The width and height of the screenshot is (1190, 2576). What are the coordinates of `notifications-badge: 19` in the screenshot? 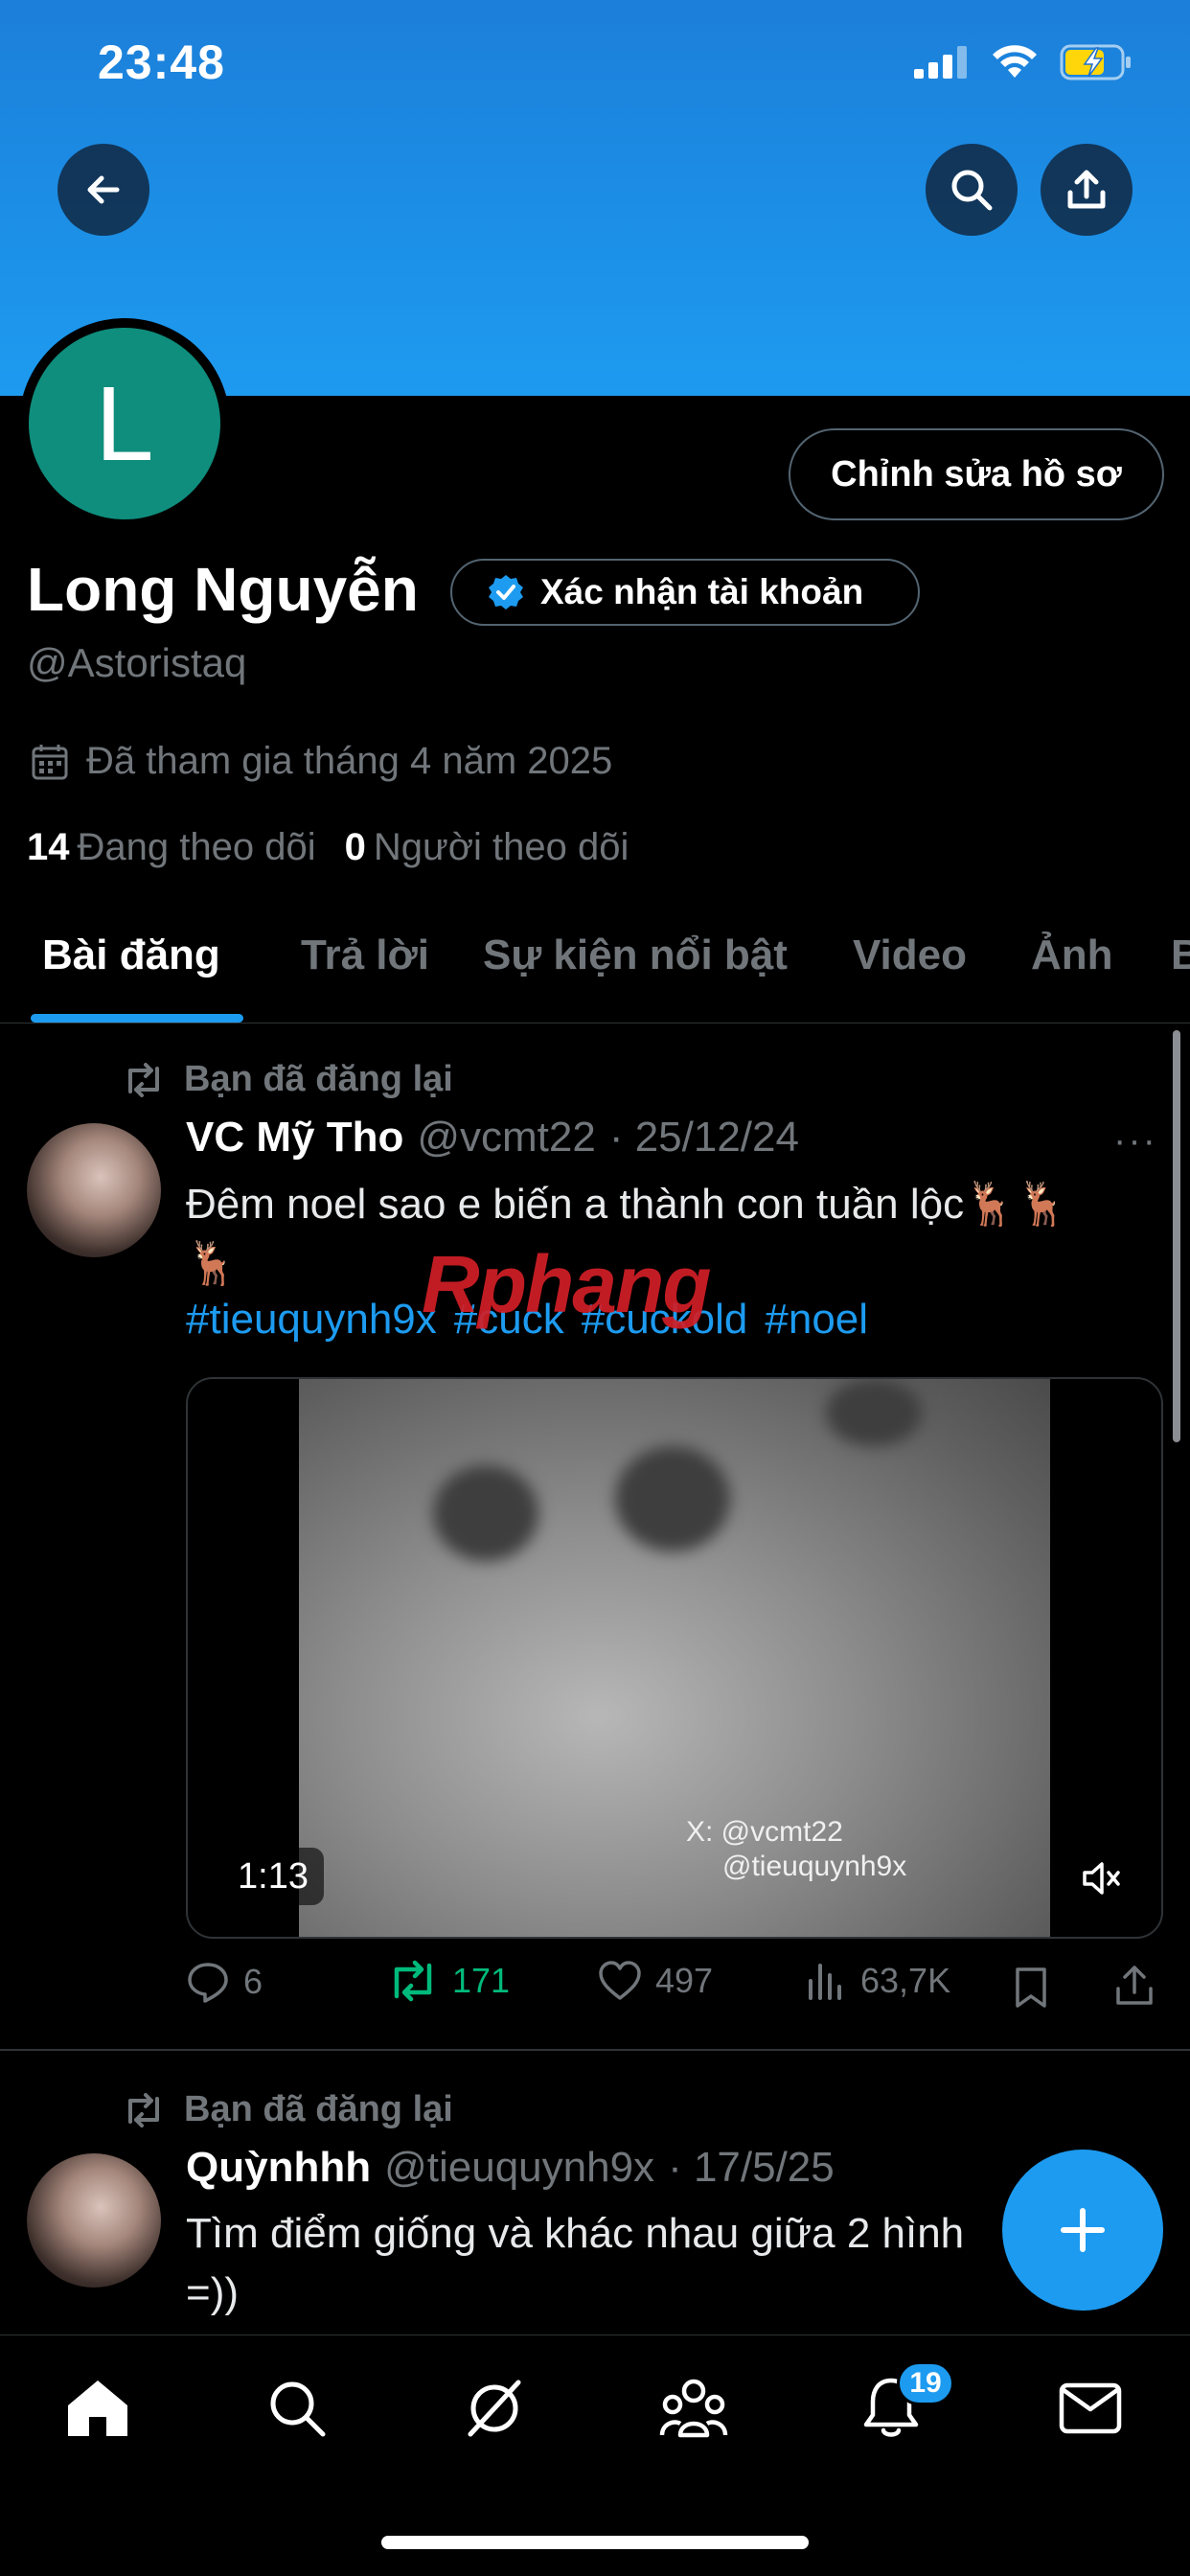 It's located at (926, 2383).